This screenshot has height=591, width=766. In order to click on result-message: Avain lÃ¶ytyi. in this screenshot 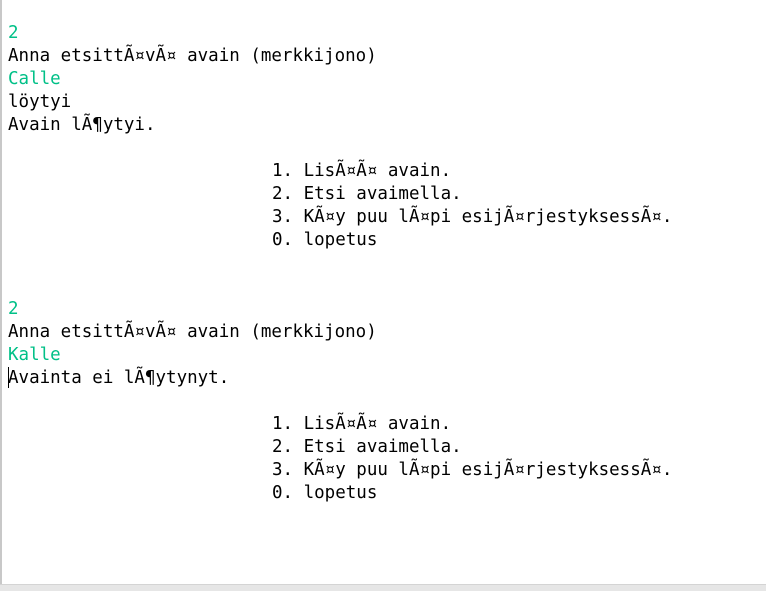, I will do `click(82, 125)`.